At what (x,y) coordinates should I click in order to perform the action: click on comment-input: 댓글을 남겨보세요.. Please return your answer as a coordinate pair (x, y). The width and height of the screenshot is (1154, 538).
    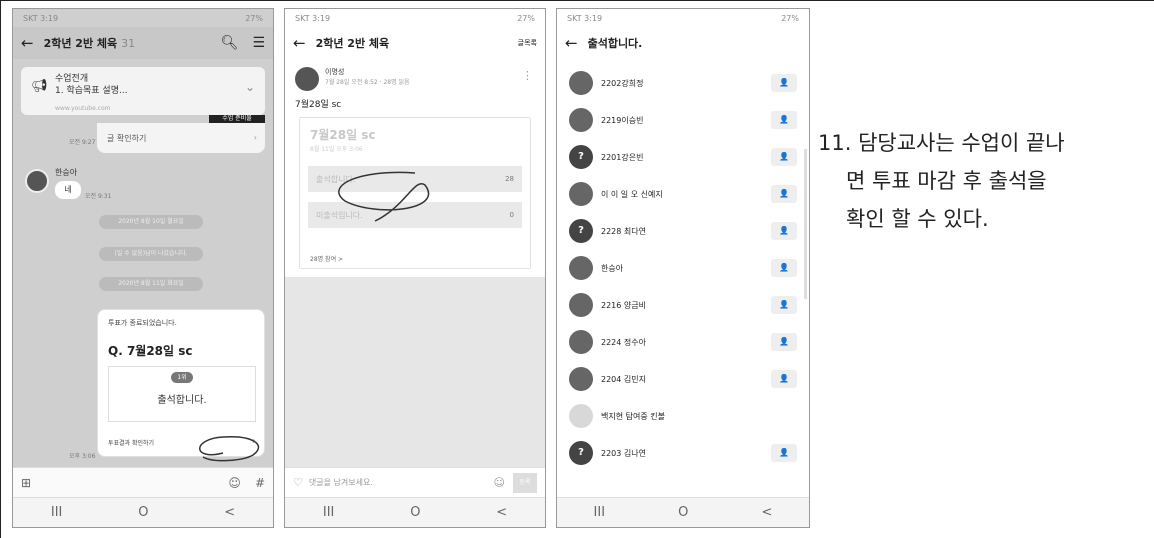
    Looking at the image, I should click on (341, 482).